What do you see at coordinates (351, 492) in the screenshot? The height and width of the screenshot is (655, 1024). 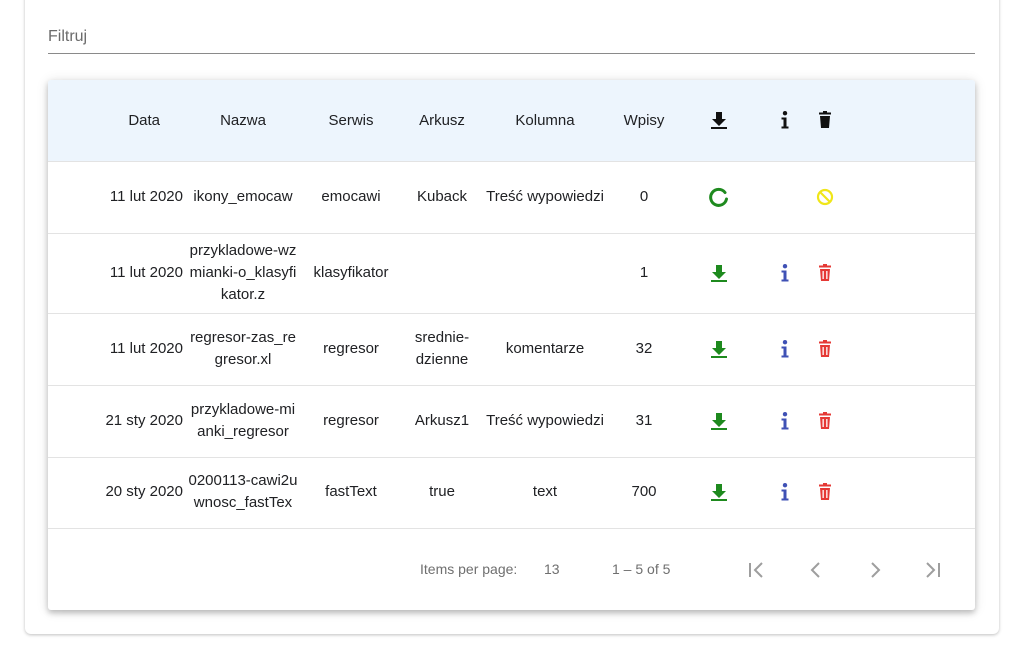 I see `cell-service: fastText` at bounding box center [351, 492].